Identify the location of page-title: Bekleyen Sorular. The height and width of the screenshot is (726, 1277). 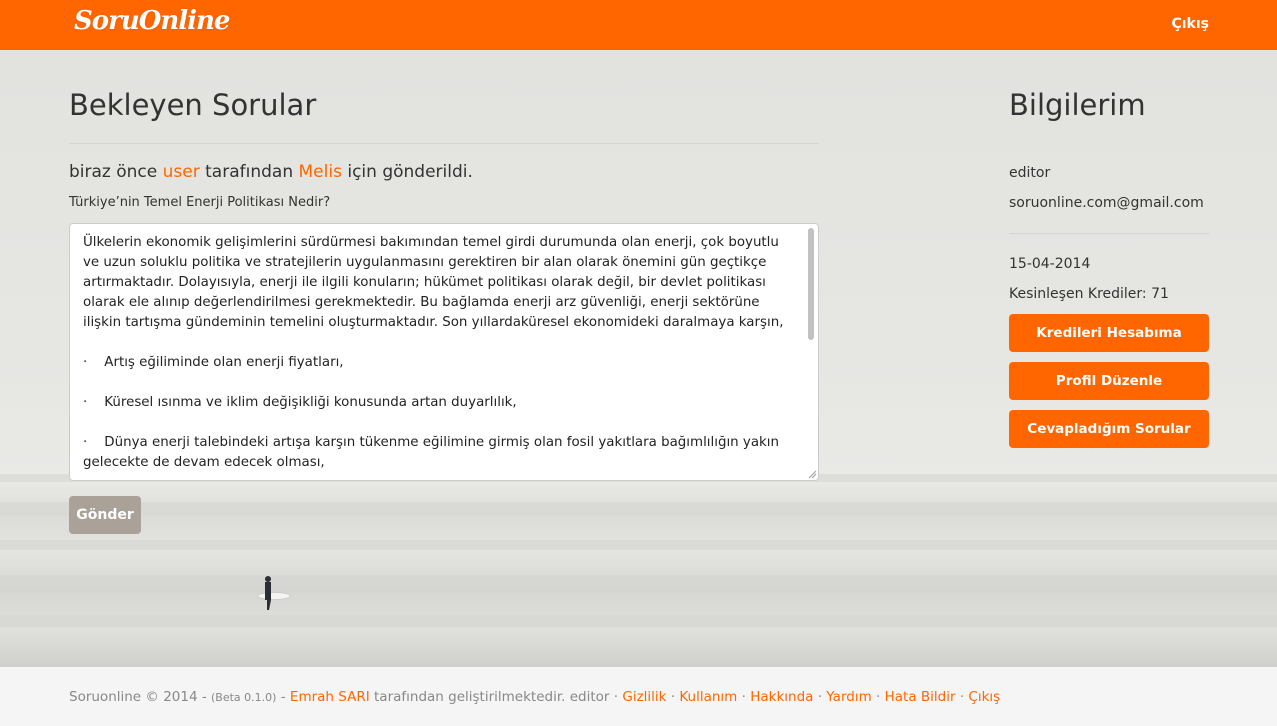
(193, 105).